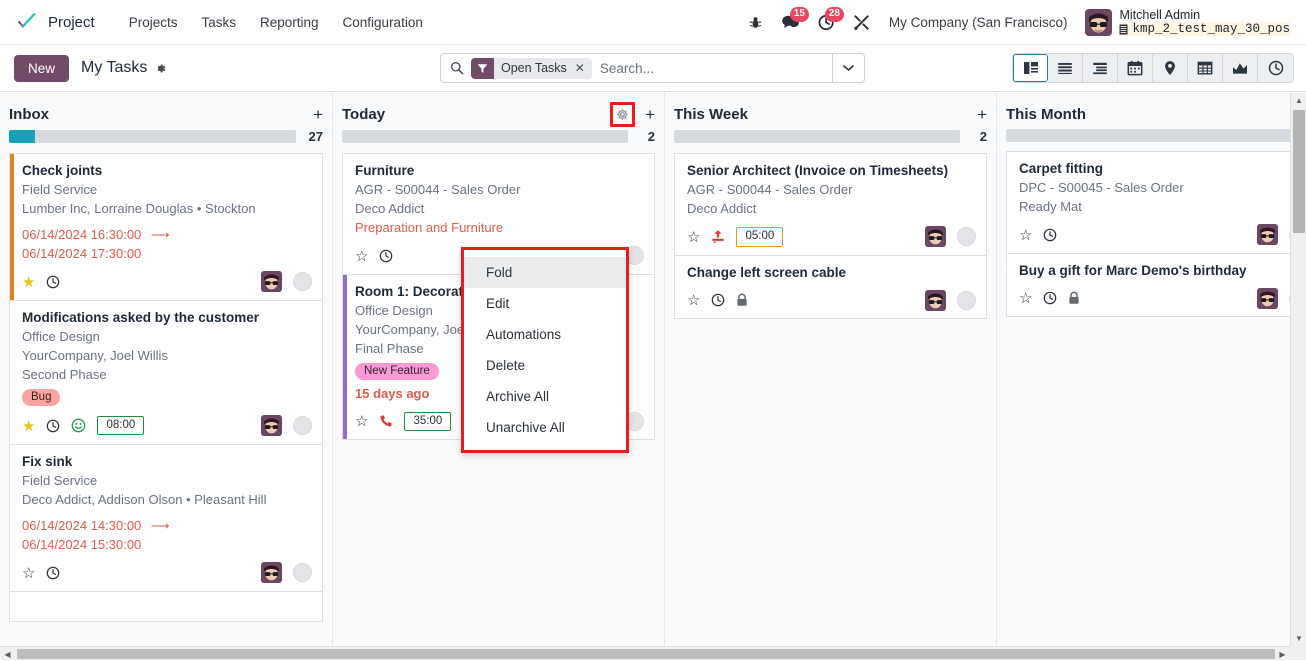 This screenshot has height=661, width=1306. I want to click on nav-reporting: Reporting, so click(289, 22).